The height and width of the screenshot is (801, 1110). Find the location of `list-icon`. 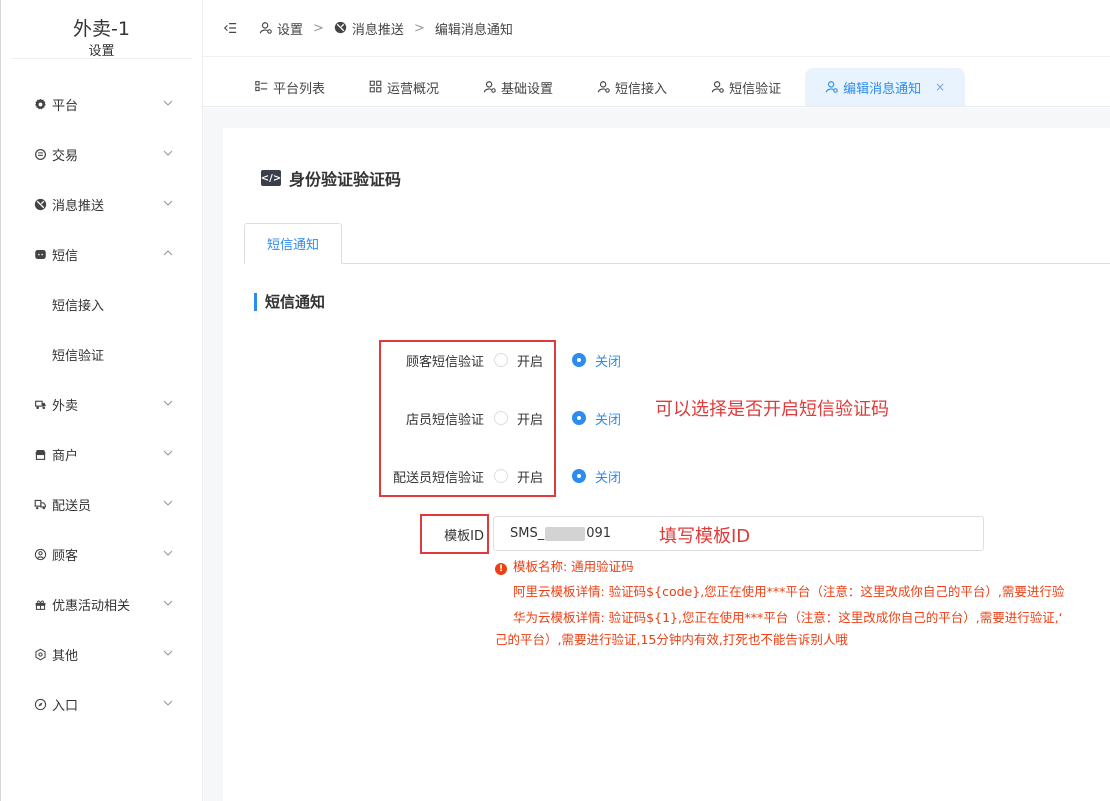

list-icon is located at coordinates (262, 87).